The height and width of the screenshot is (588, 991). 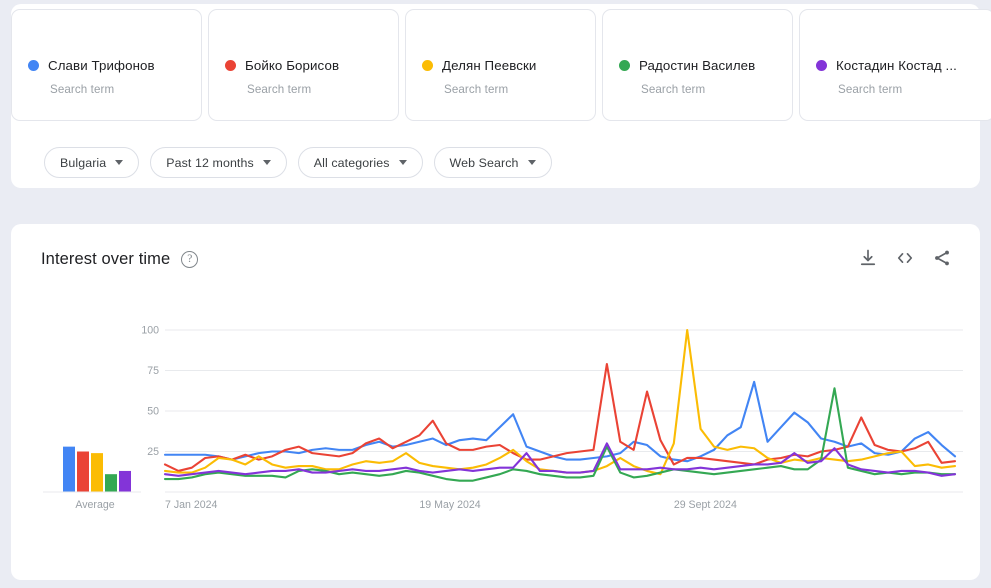 I want to click on search-term-label: Делян Пеевски, so click(x=489, y=65).